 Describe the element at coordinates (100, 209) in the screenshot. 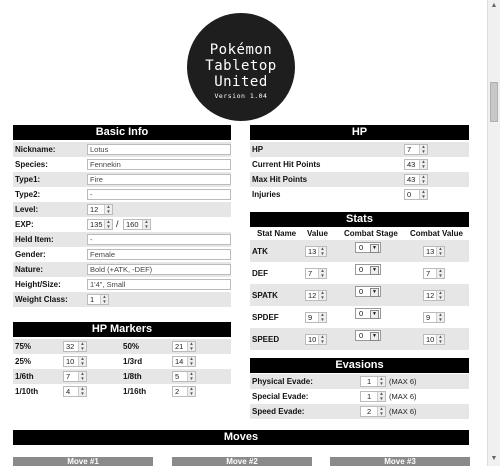

I see `level-stepper: 12 ▲ ▼` at that location.